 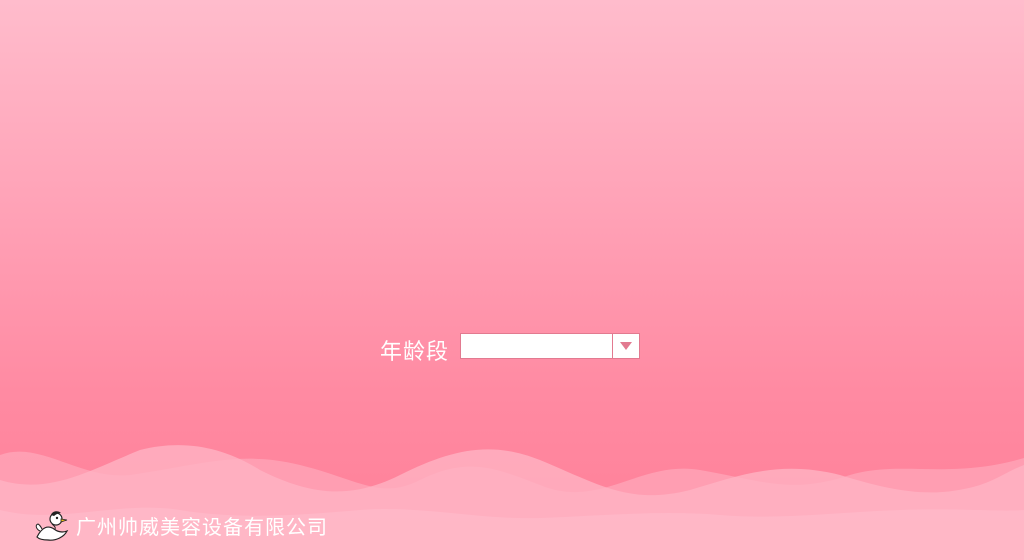 I want to click on company-name: 广州帅威美容设备有限公司, so click(x=202, y=526).